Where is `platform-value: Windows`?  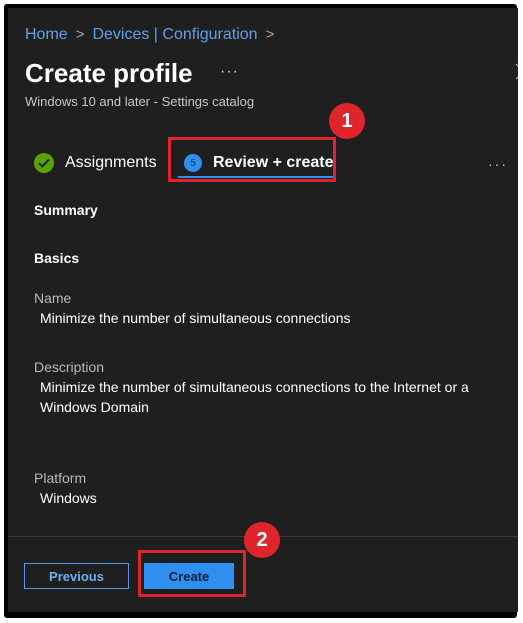 platform-value: Windows is located at coordinates (68, 498).